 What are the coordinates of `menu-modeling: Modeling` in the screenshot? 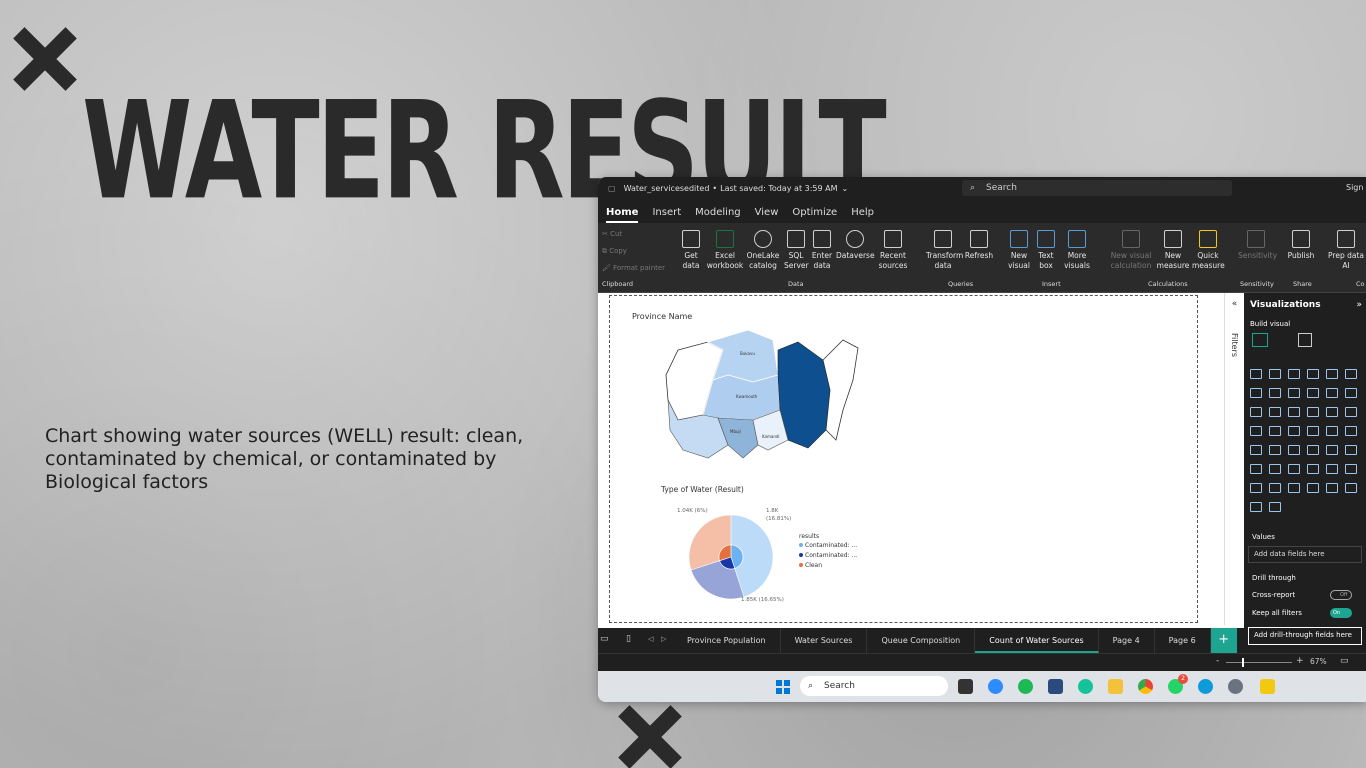 It's located at (718, 215).